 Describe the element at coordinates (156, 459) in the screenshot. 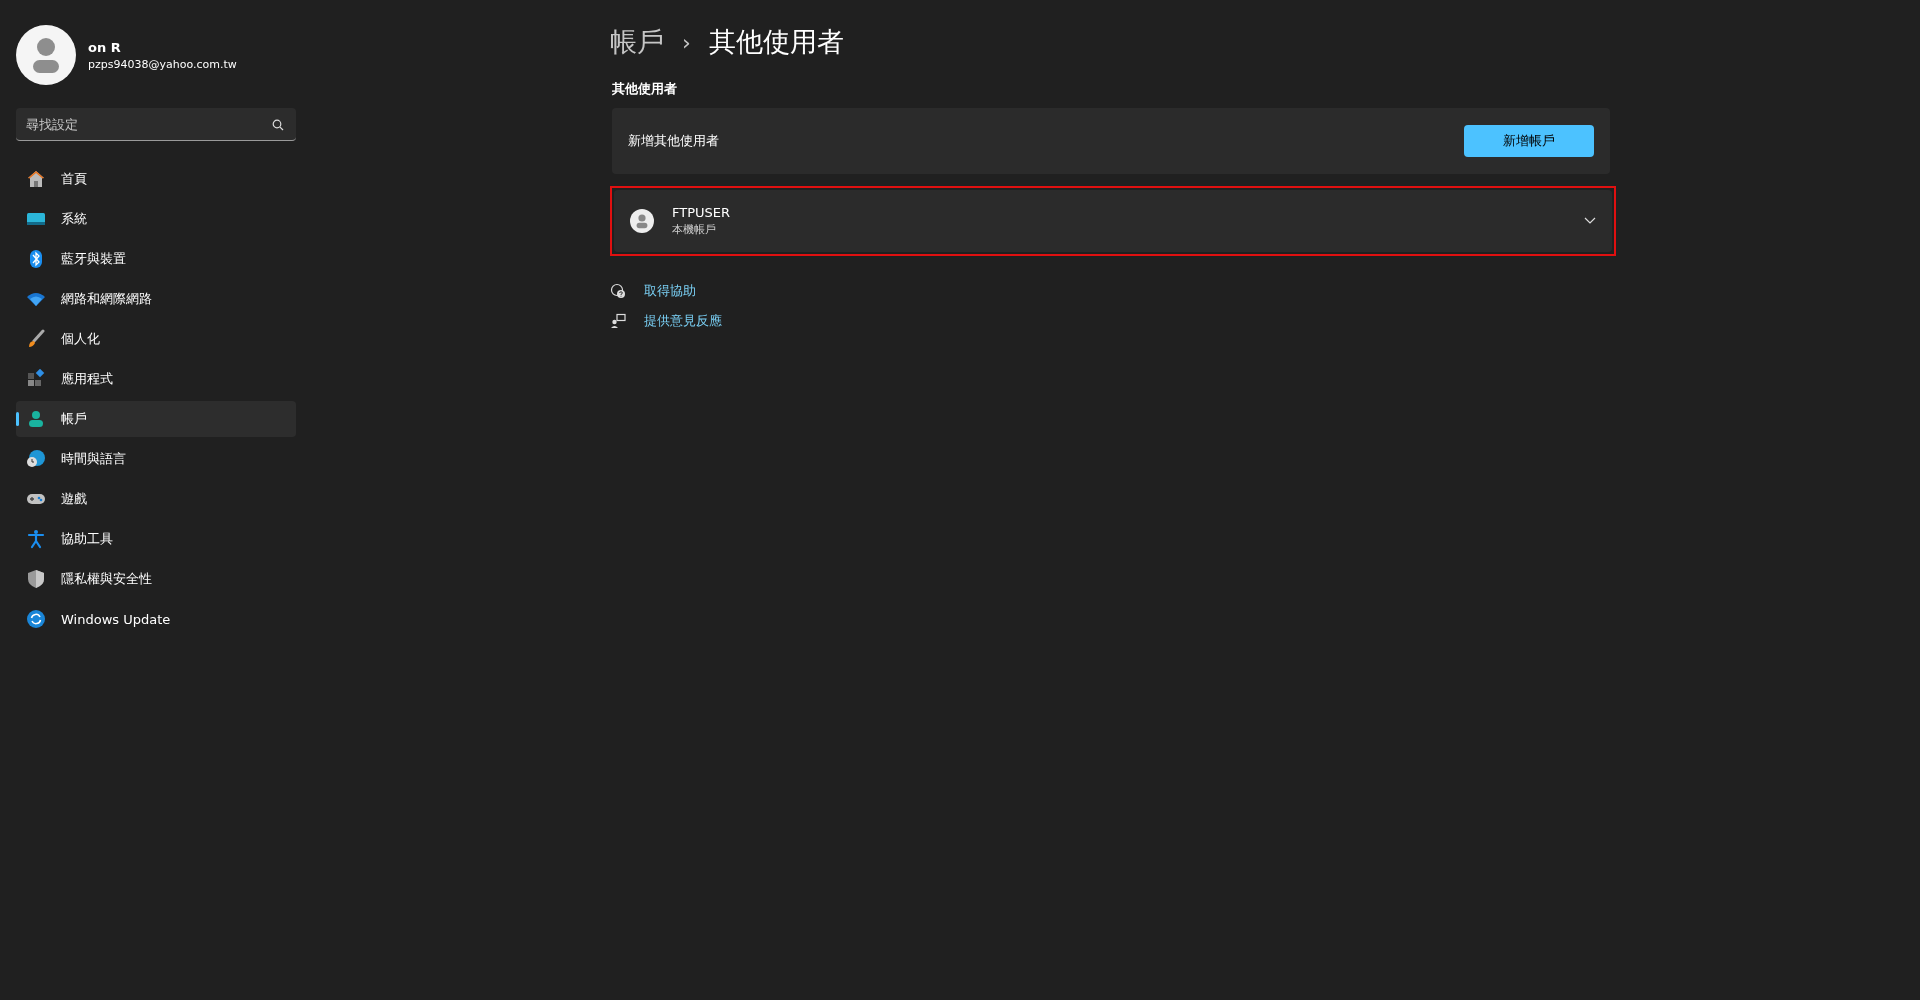

I see `nav-item: 時間與語言` at that location.